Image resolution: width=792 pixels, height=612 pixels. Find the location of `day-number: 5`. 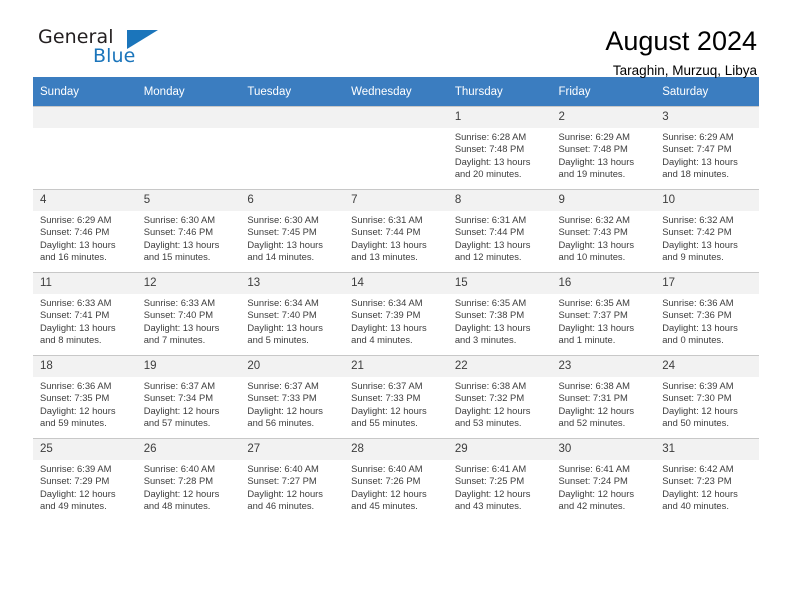

day-number: 5 is located at coordinates (188, 200).